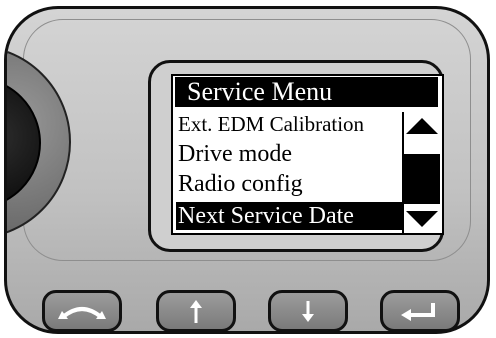 The height and width of the screenshot is (338, 496). What do you see at coordinates (290, 124) in the screenshot?
I see `menu-item-ext-edm-calibration: Ext. EDM Calibration` at bounding box center [290, 124].